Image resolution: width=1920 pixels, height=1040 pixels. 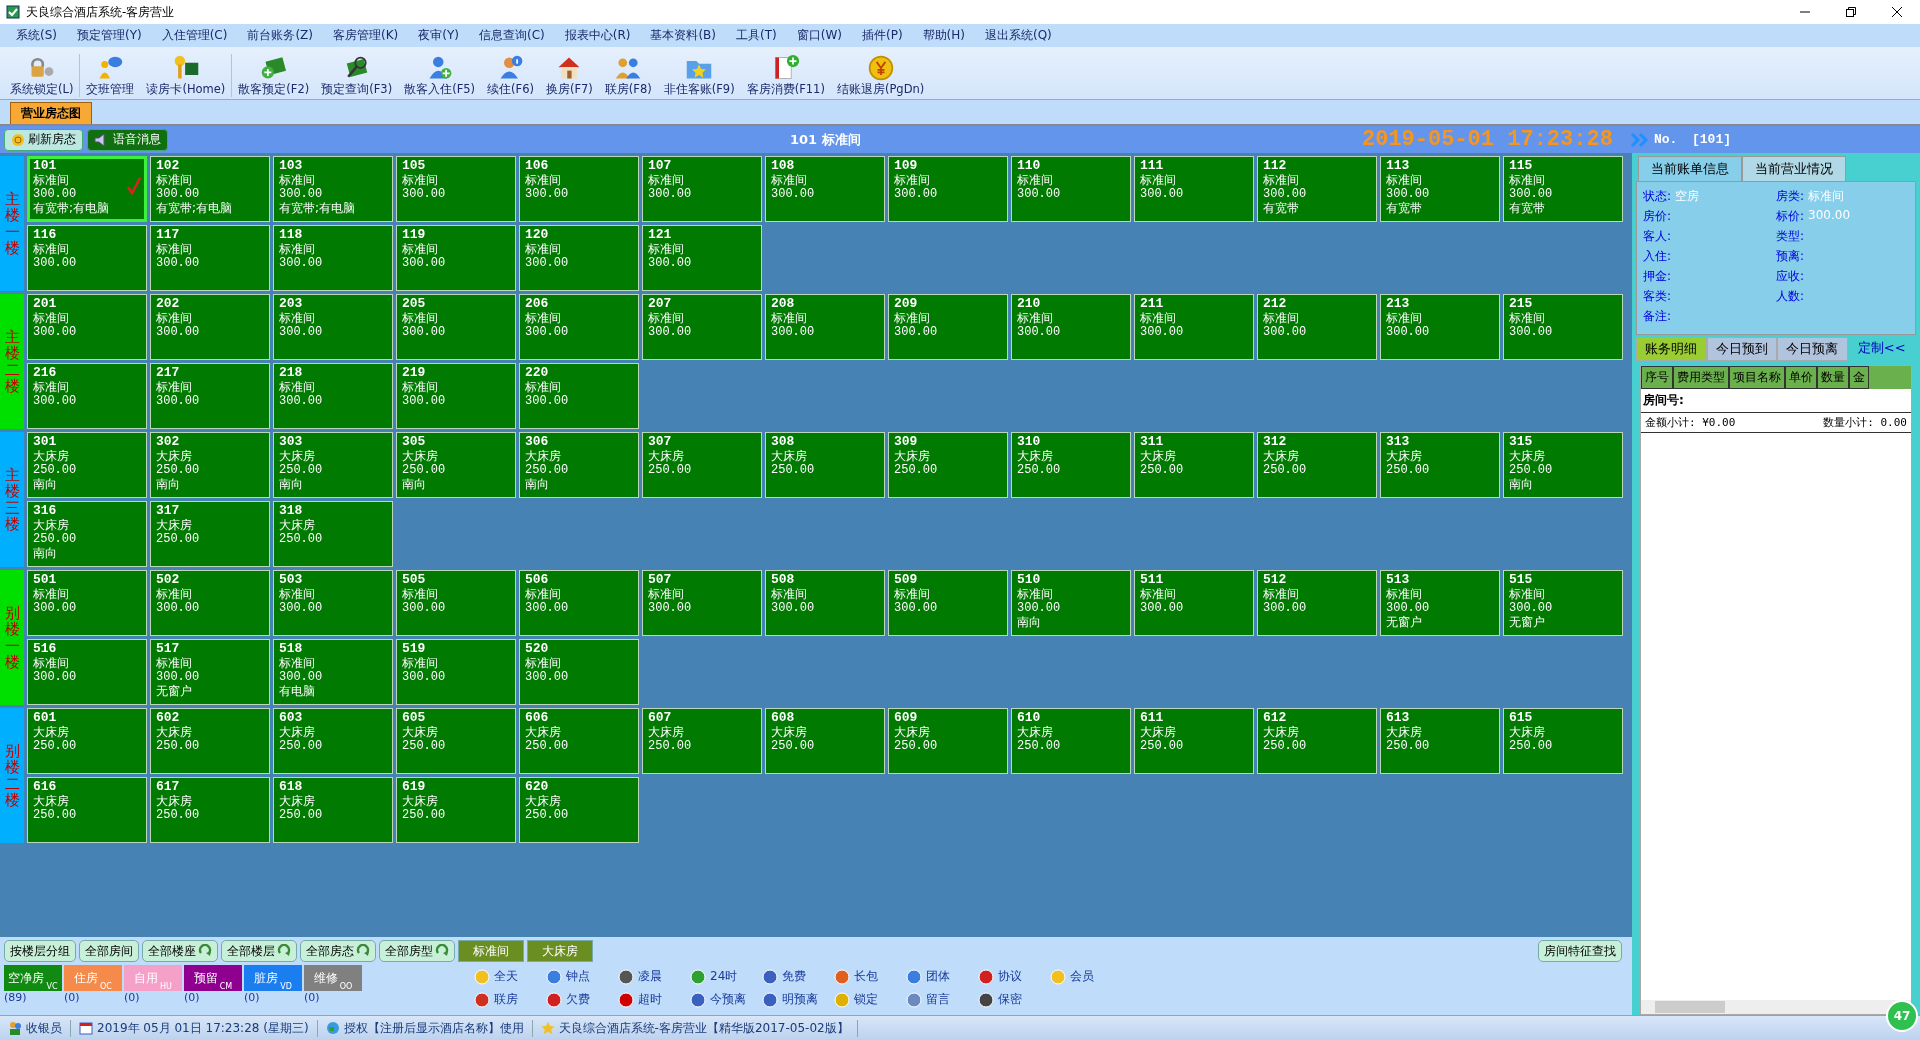 What do you see at coordinates (456, 189) in the screenshot?
I see `room-tile: 105 标准间 300.00` at bounding box center [456, 189].